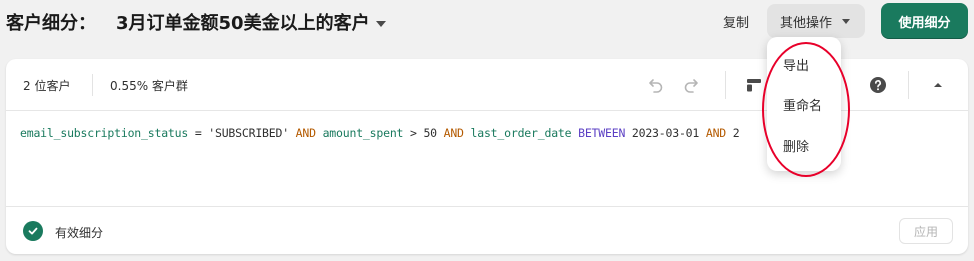  Describe the element at coordinates (198, 133) in the screenshot. I see `query-operator: =` at that location.